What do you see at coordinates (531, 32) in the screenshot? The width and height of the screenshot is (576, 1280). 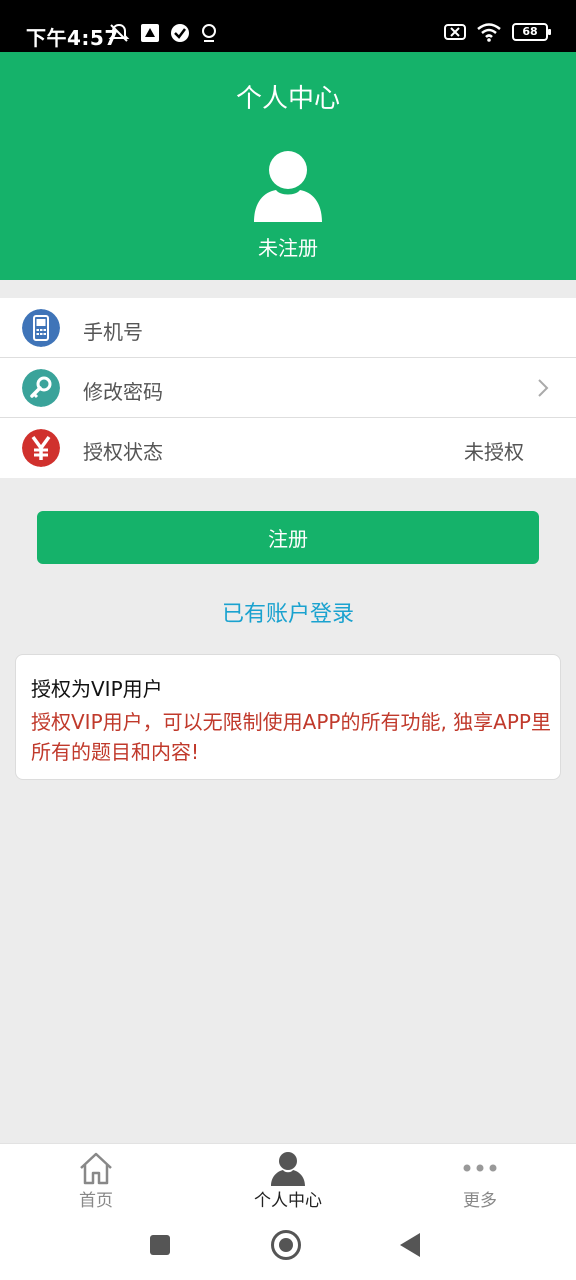 I see `battery-icon: 68` at bounding box center [531, 32].